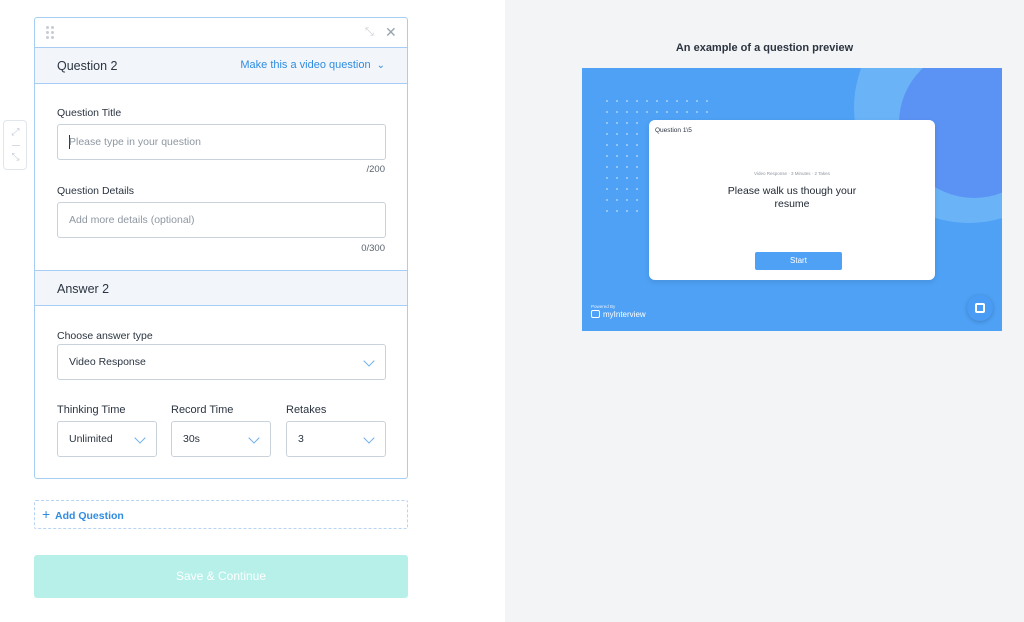 The width and height of the screenshot is (1024, 622). Describe the element at coordinates (221, 142) in the screenshot. I see `question-title-input: Please type in your question` at that location.